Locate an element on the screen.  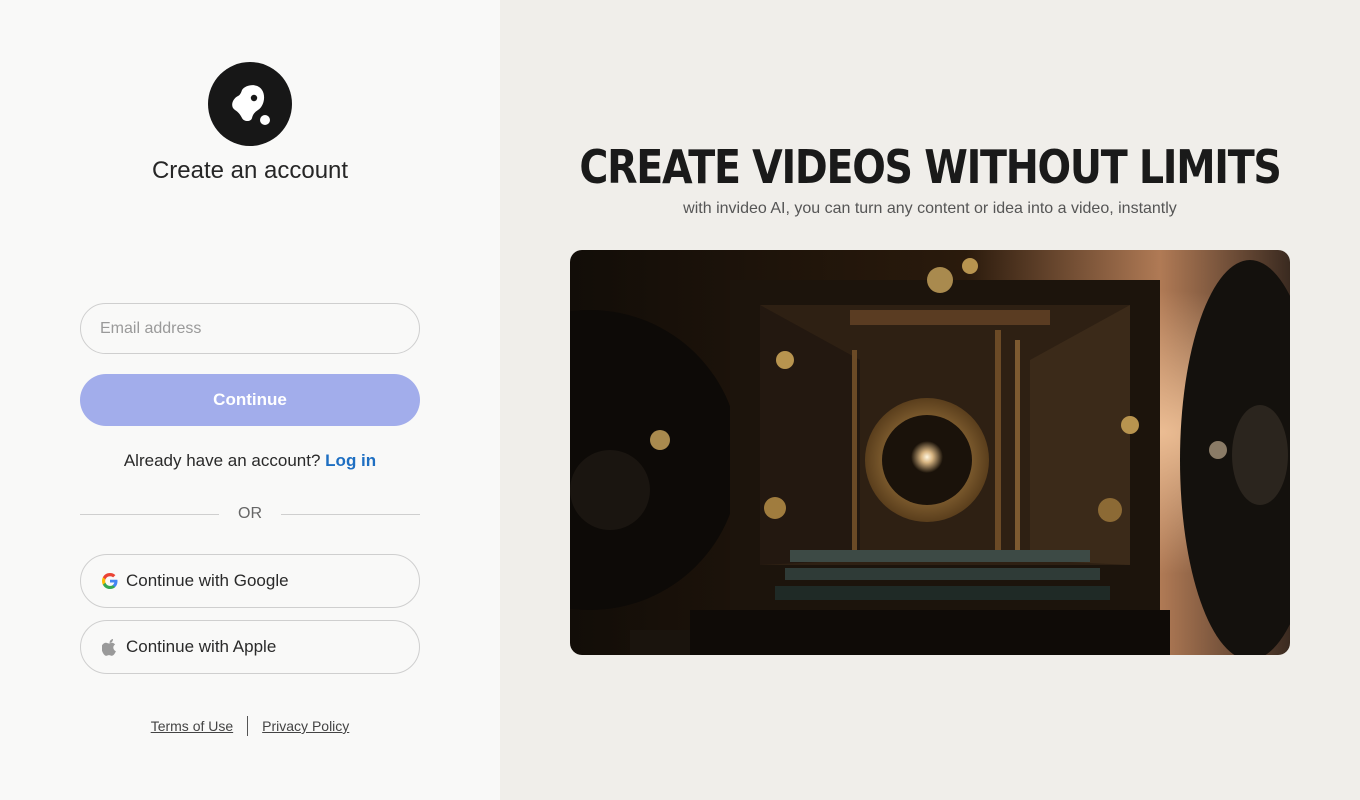
google-signin-button: Continue with Google is located at coordinates (250, 581).